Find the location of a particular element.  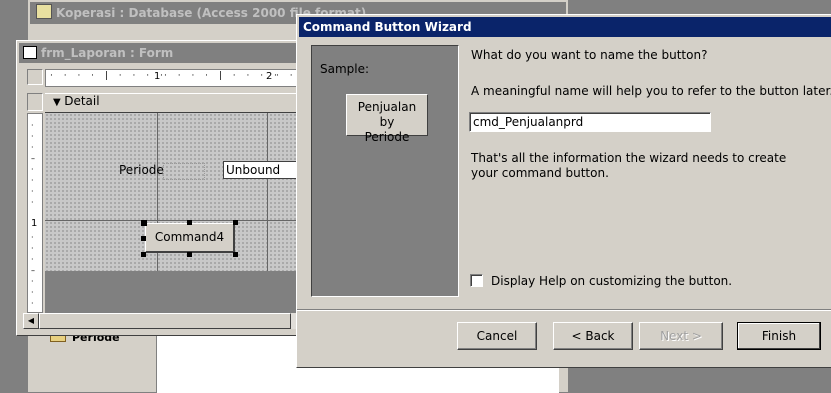

display-help-checkbox-label: Display Help on customizing the button. is located at coordinates (611, 281).